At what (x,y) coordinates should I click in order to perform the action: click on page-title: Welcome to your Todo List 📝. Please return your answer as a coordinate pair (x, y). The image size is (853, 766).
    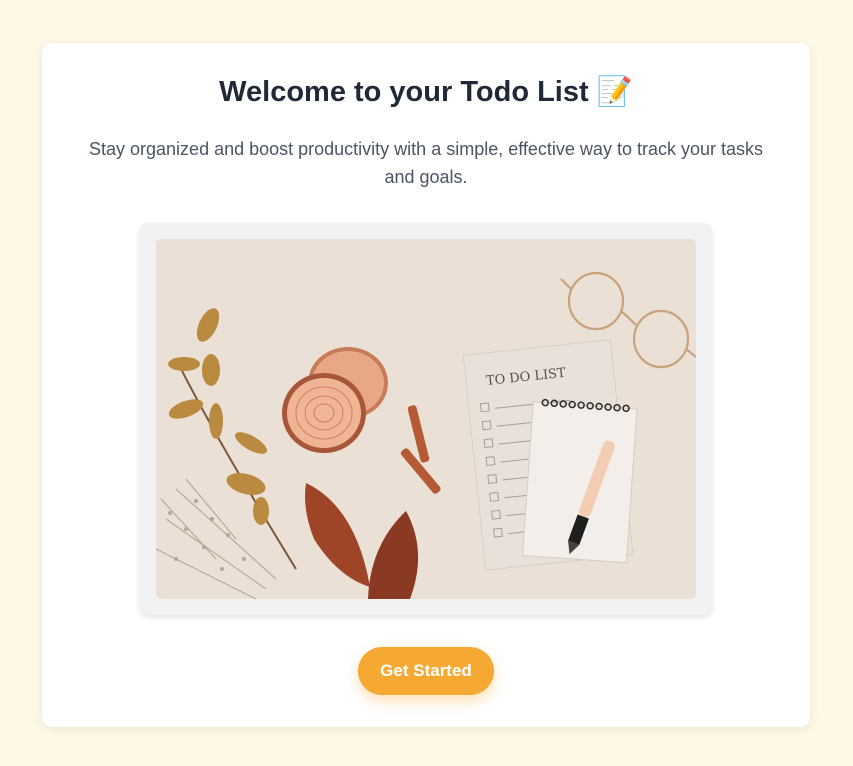
    Looking at the image, I should click on (426, 92).